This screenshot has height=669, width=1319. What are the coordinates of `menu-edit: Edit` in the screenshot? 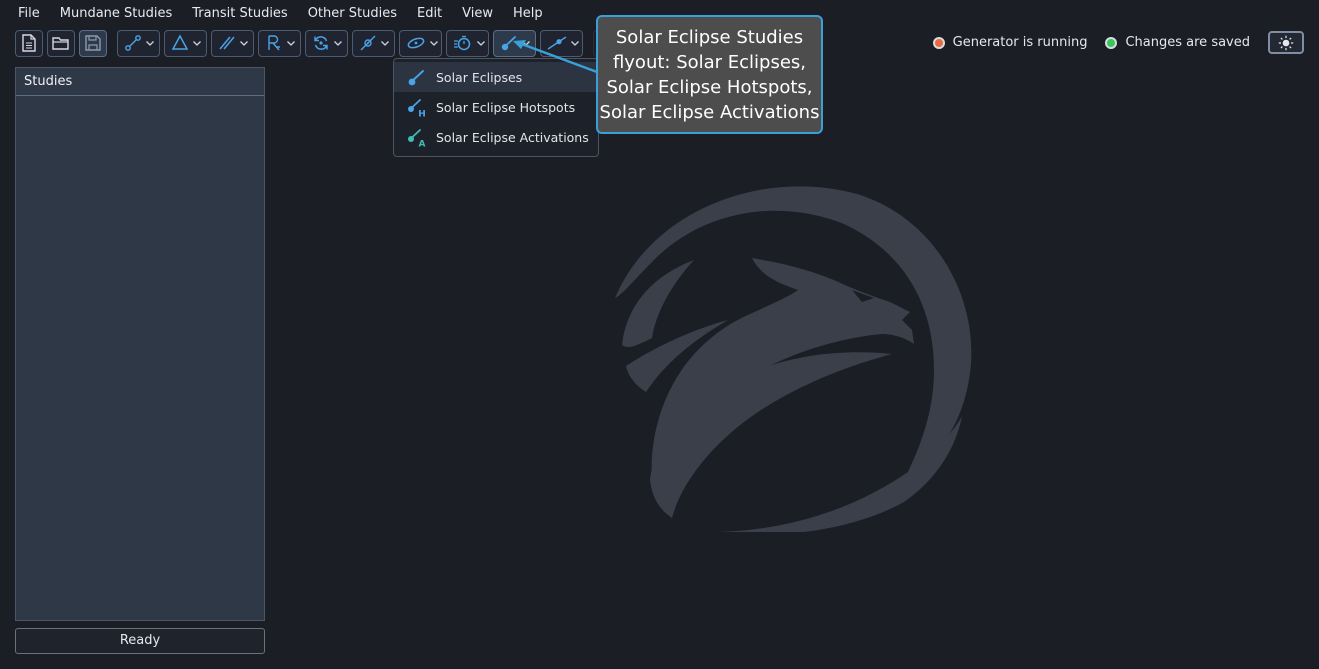 It's located at (429, 14).